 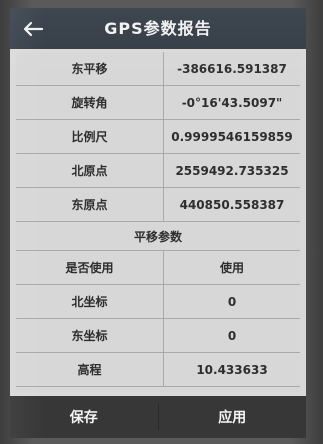 I want to click on table-row: 旋转角 -0°16'43.5097", so click(x=158, y=103).